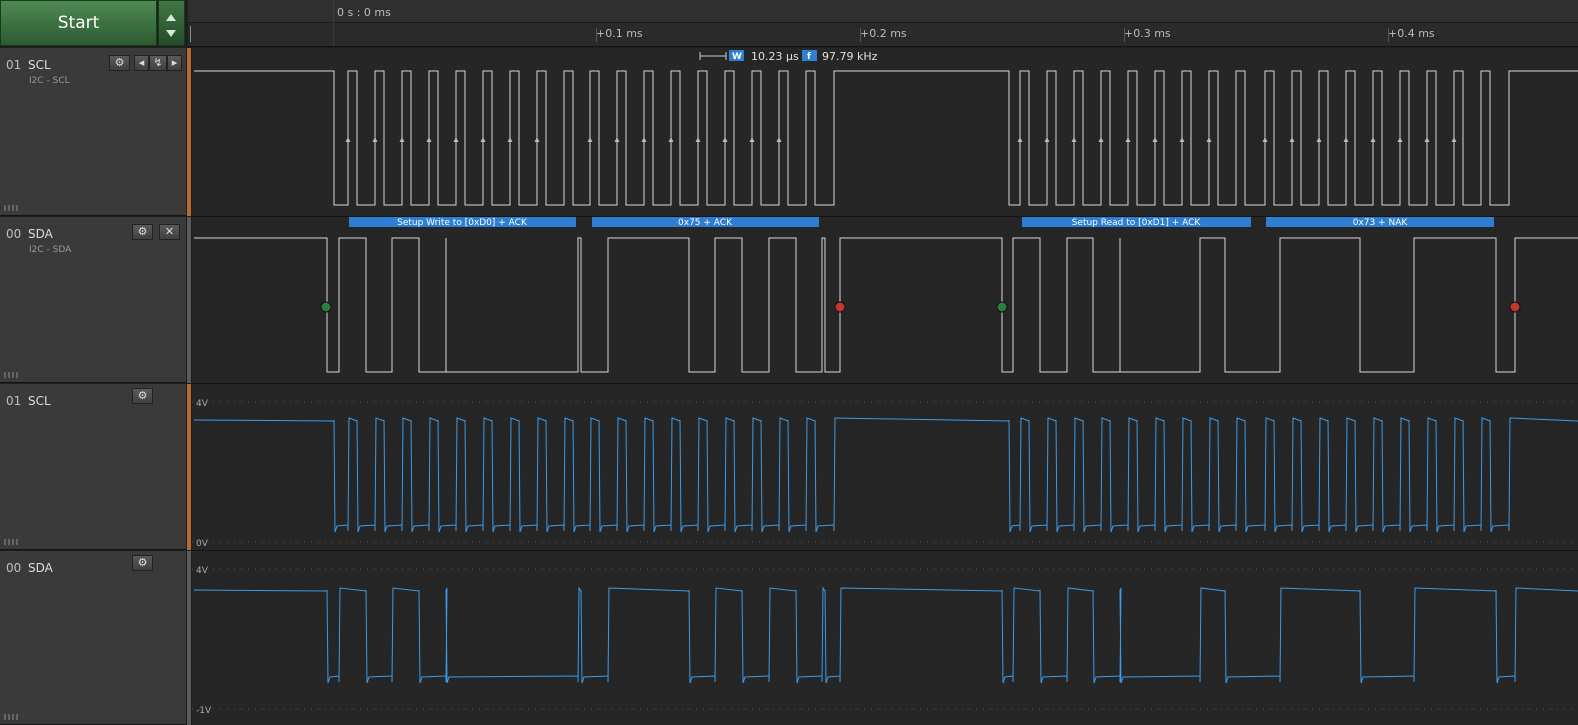 The image size is (1578, 725). I want to click on chevron-down-icon, so click(171, 33).